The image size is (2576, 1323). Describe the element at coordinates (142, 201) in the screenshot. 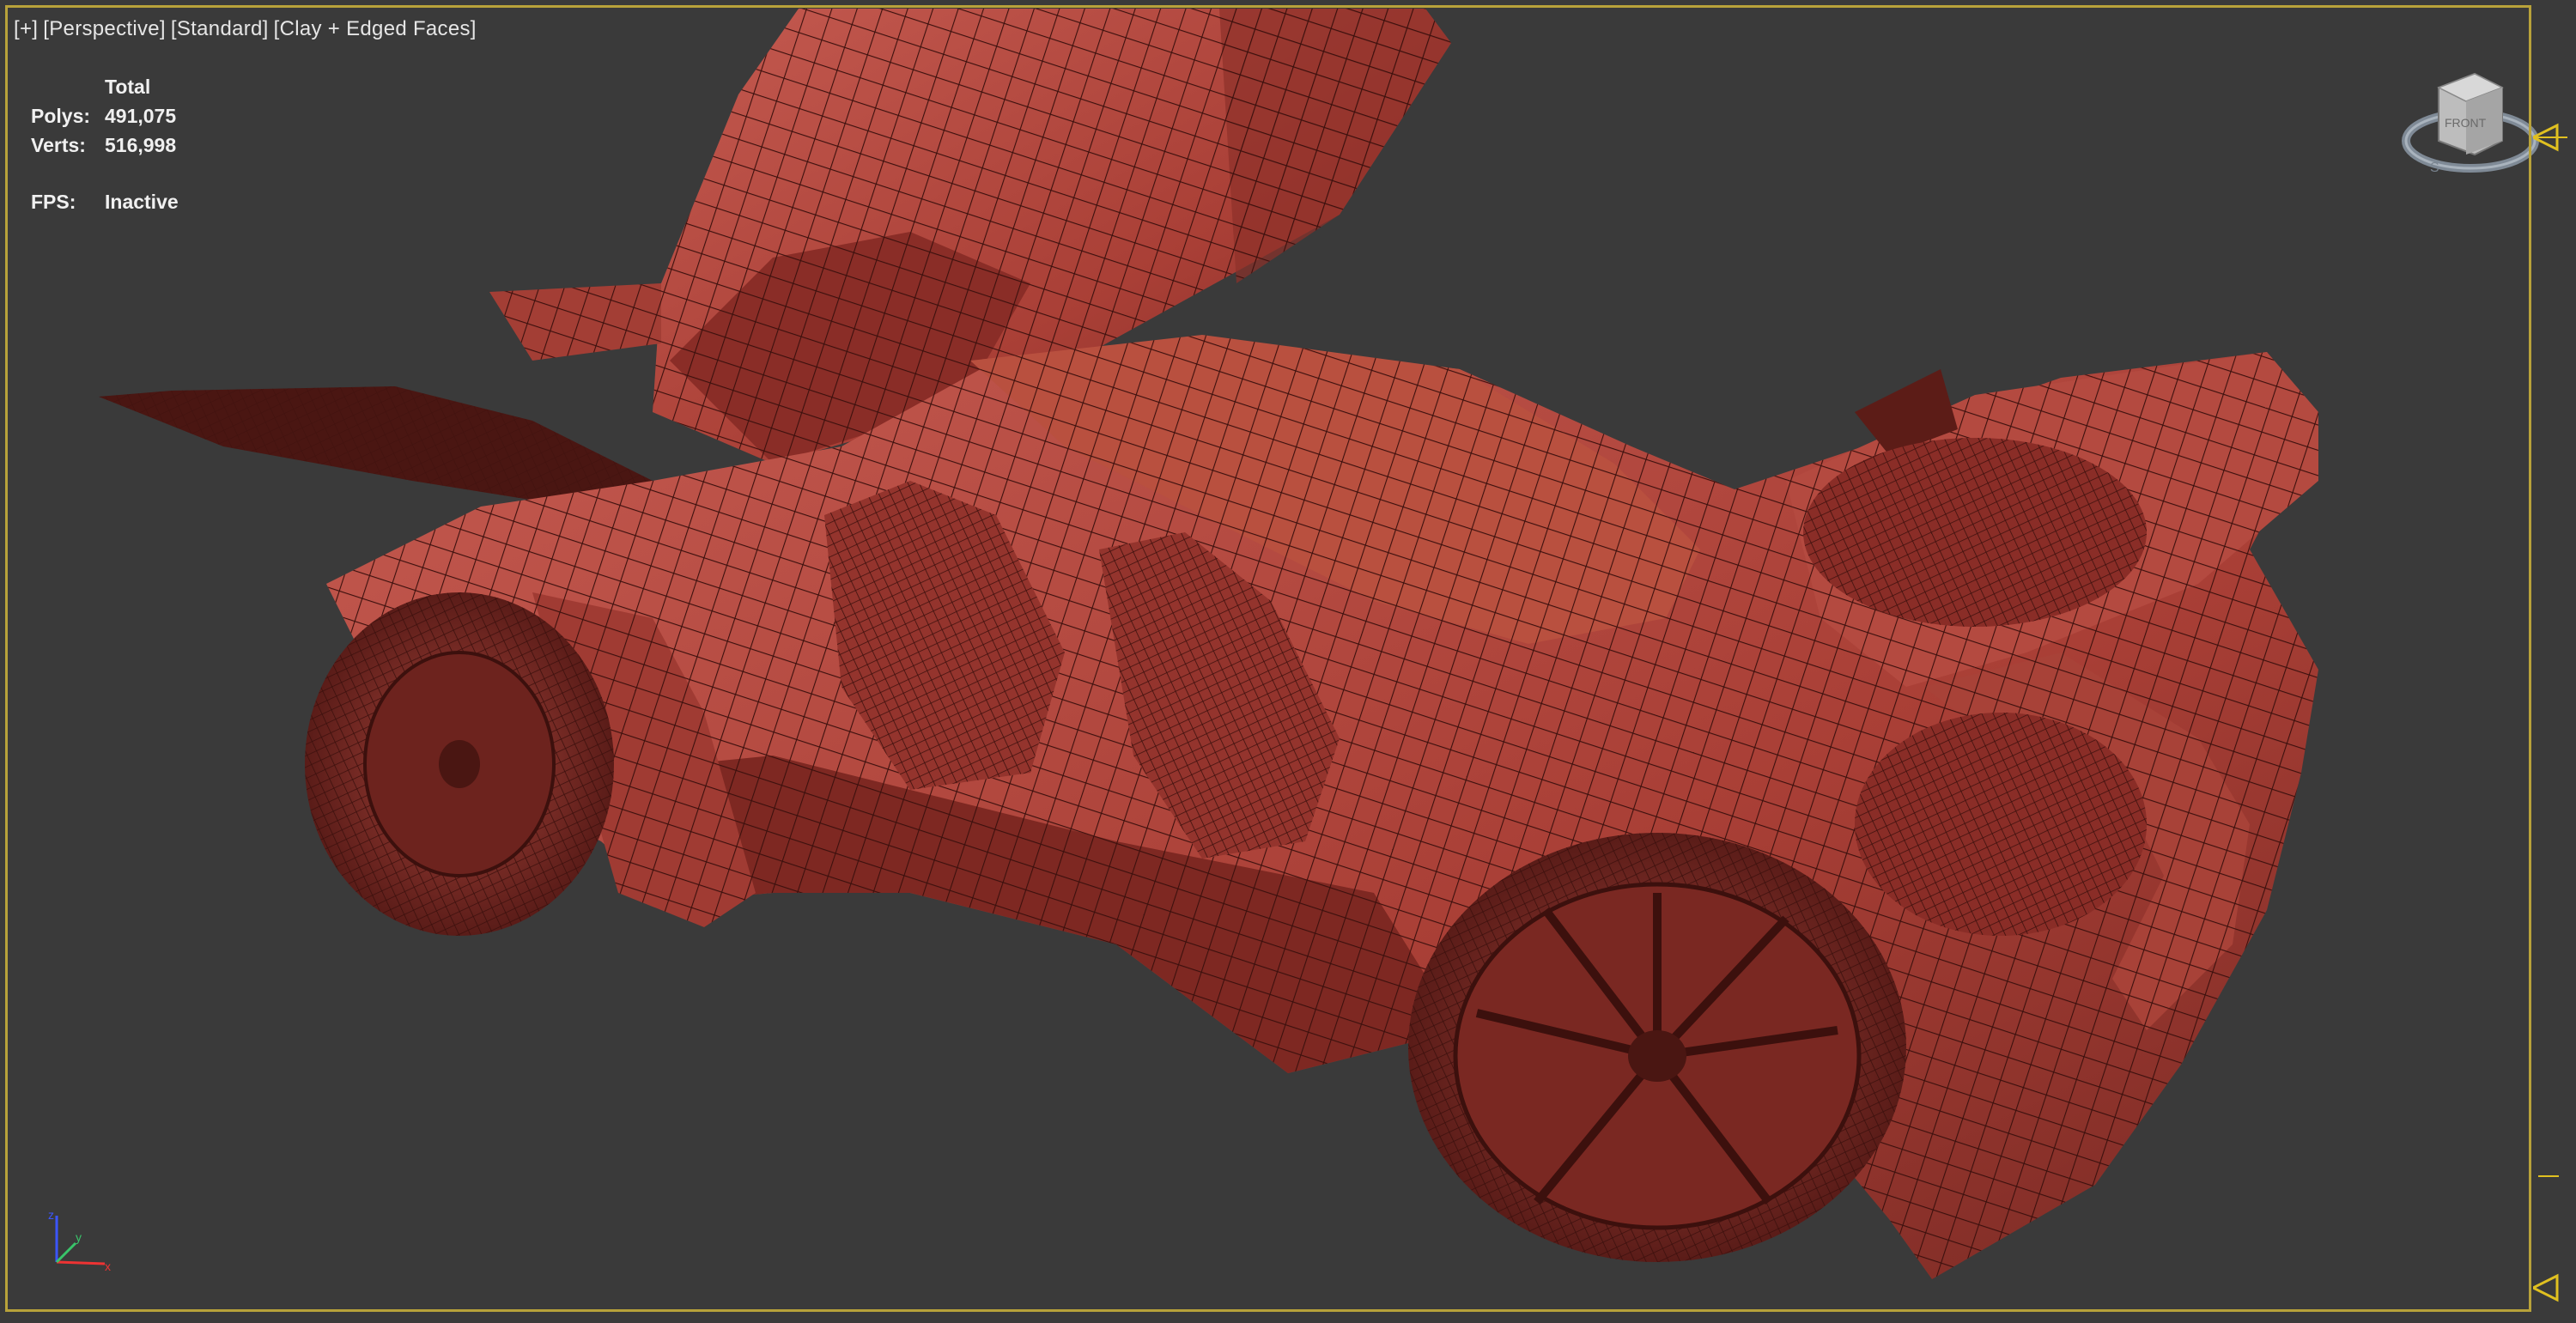

I see `fps-value: Inactive` at that location.